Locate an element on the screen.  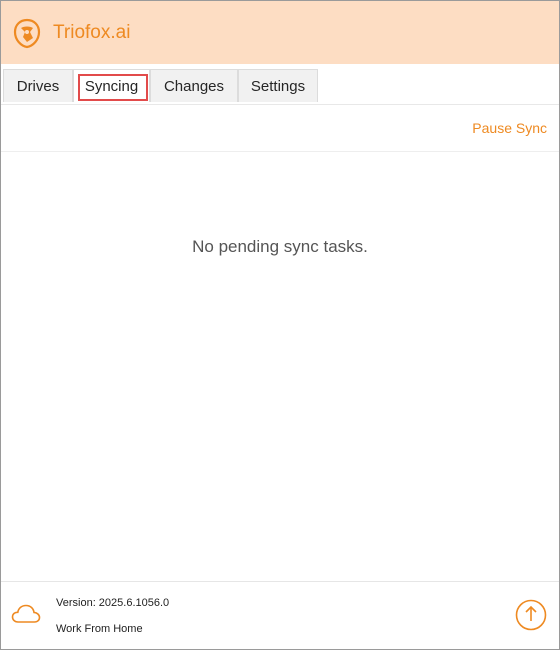
tab-syncing: Syncing is located at coordinates (111, 85).